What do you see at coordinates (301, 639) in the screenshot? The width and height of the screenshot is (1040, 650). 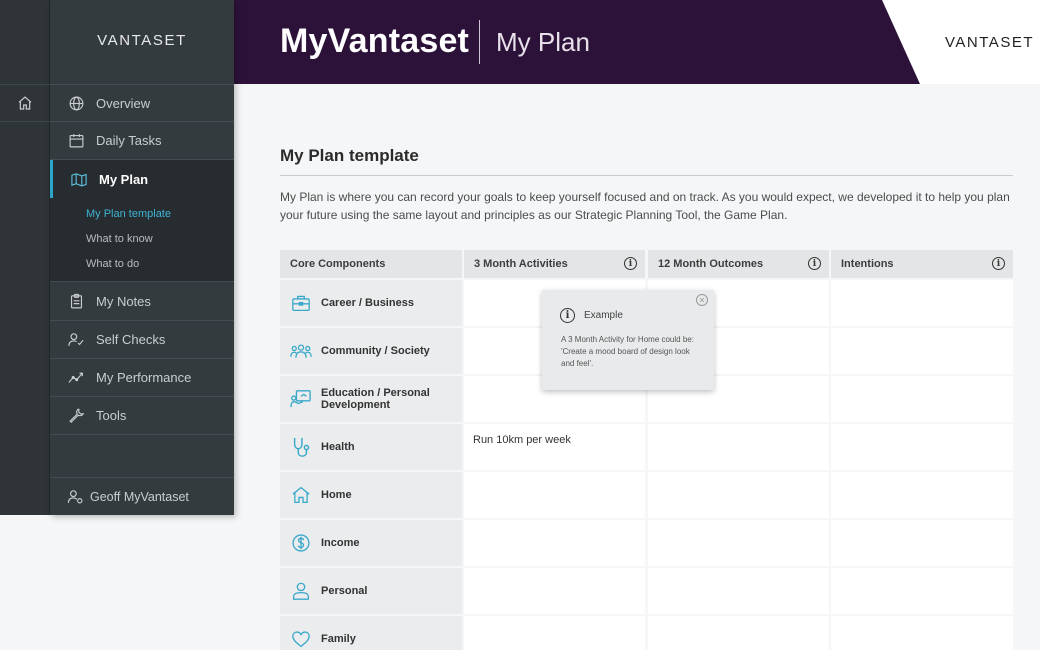 I see `heart-icon` at bounding box center [301, 639].